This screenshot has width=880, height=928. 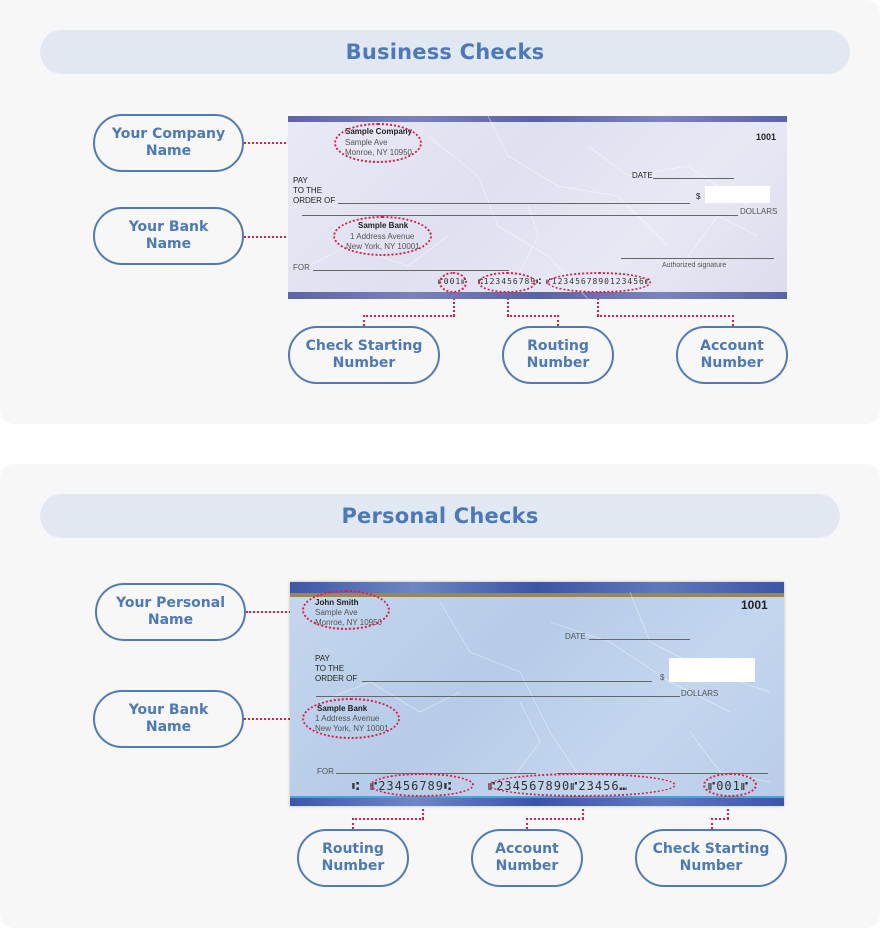 I want to click on dollars-line, so click(x=498, y=696).